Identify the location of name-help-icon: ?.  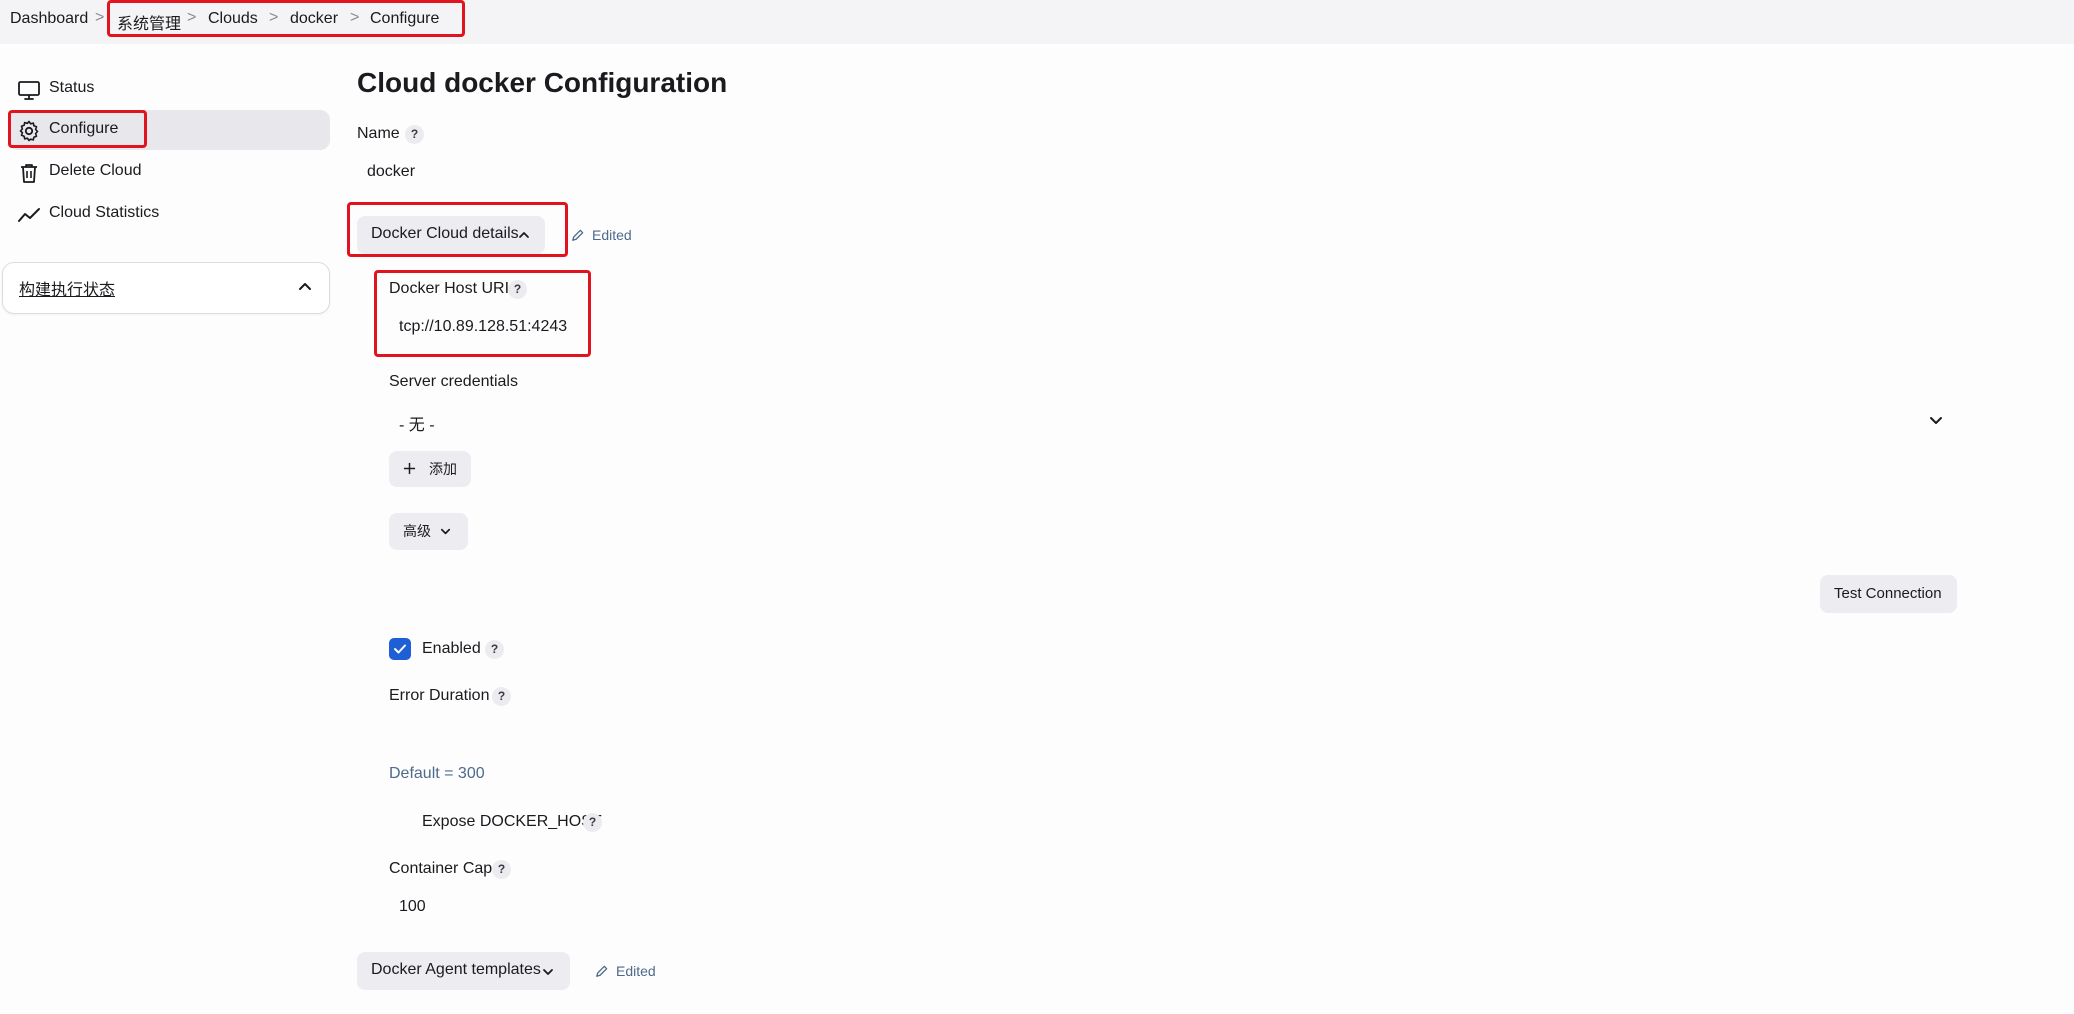
(414, 134).